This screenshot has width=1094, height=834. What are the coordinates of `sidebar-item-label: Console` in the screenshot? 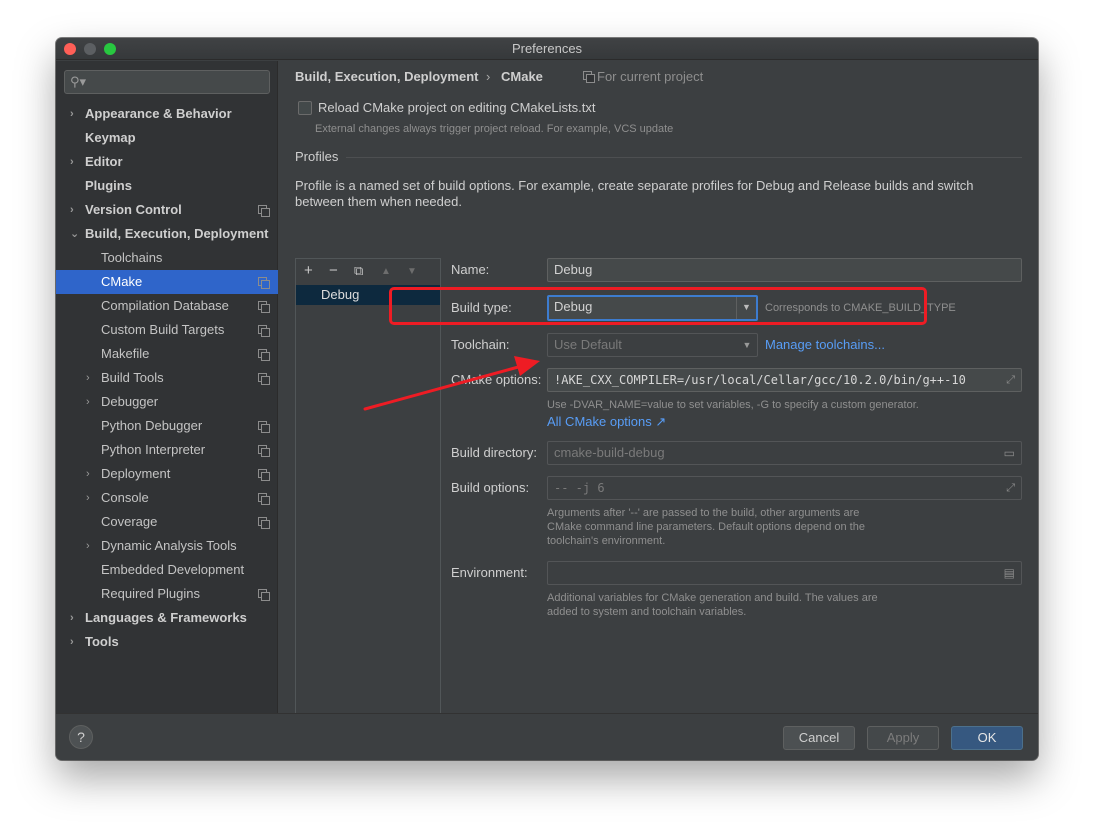 It's located at (125, 497).